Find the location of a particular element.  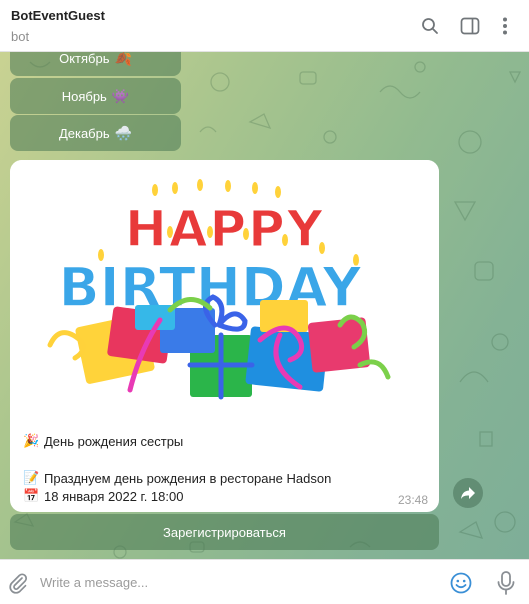

register-button: Зарегистрироваться is located at coordinates (224, 532).